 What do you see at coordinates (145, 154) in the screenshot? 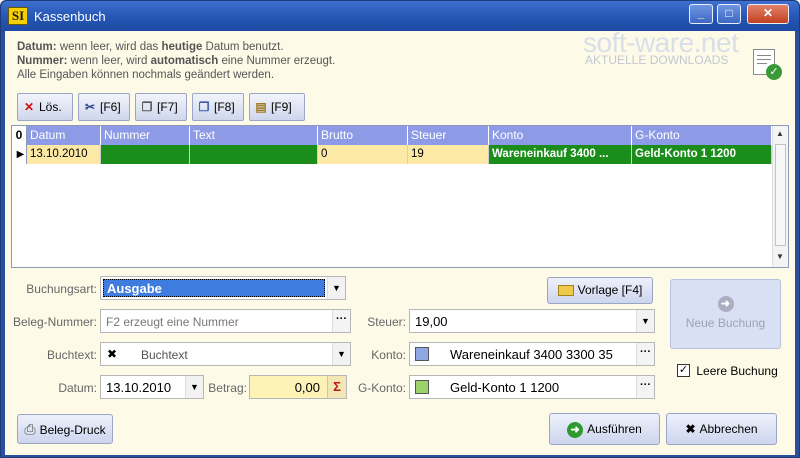
I see `cell-nummer` at bounding box center [145, 154].